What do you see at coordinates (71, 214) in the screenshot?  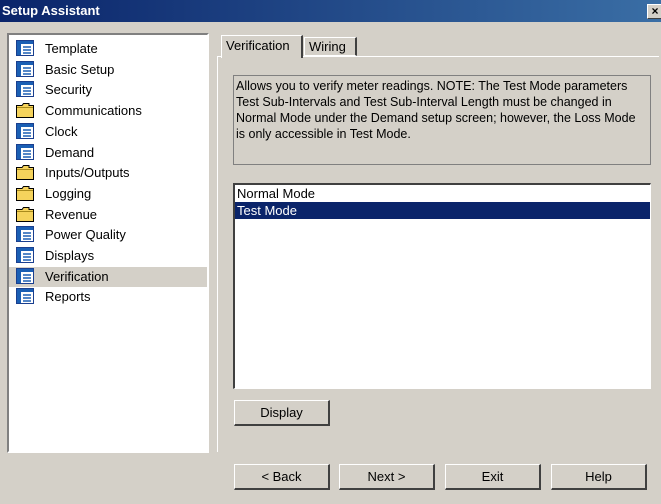 I see `sidebar-item-label: Revenue` at bounding box center [71, 214].